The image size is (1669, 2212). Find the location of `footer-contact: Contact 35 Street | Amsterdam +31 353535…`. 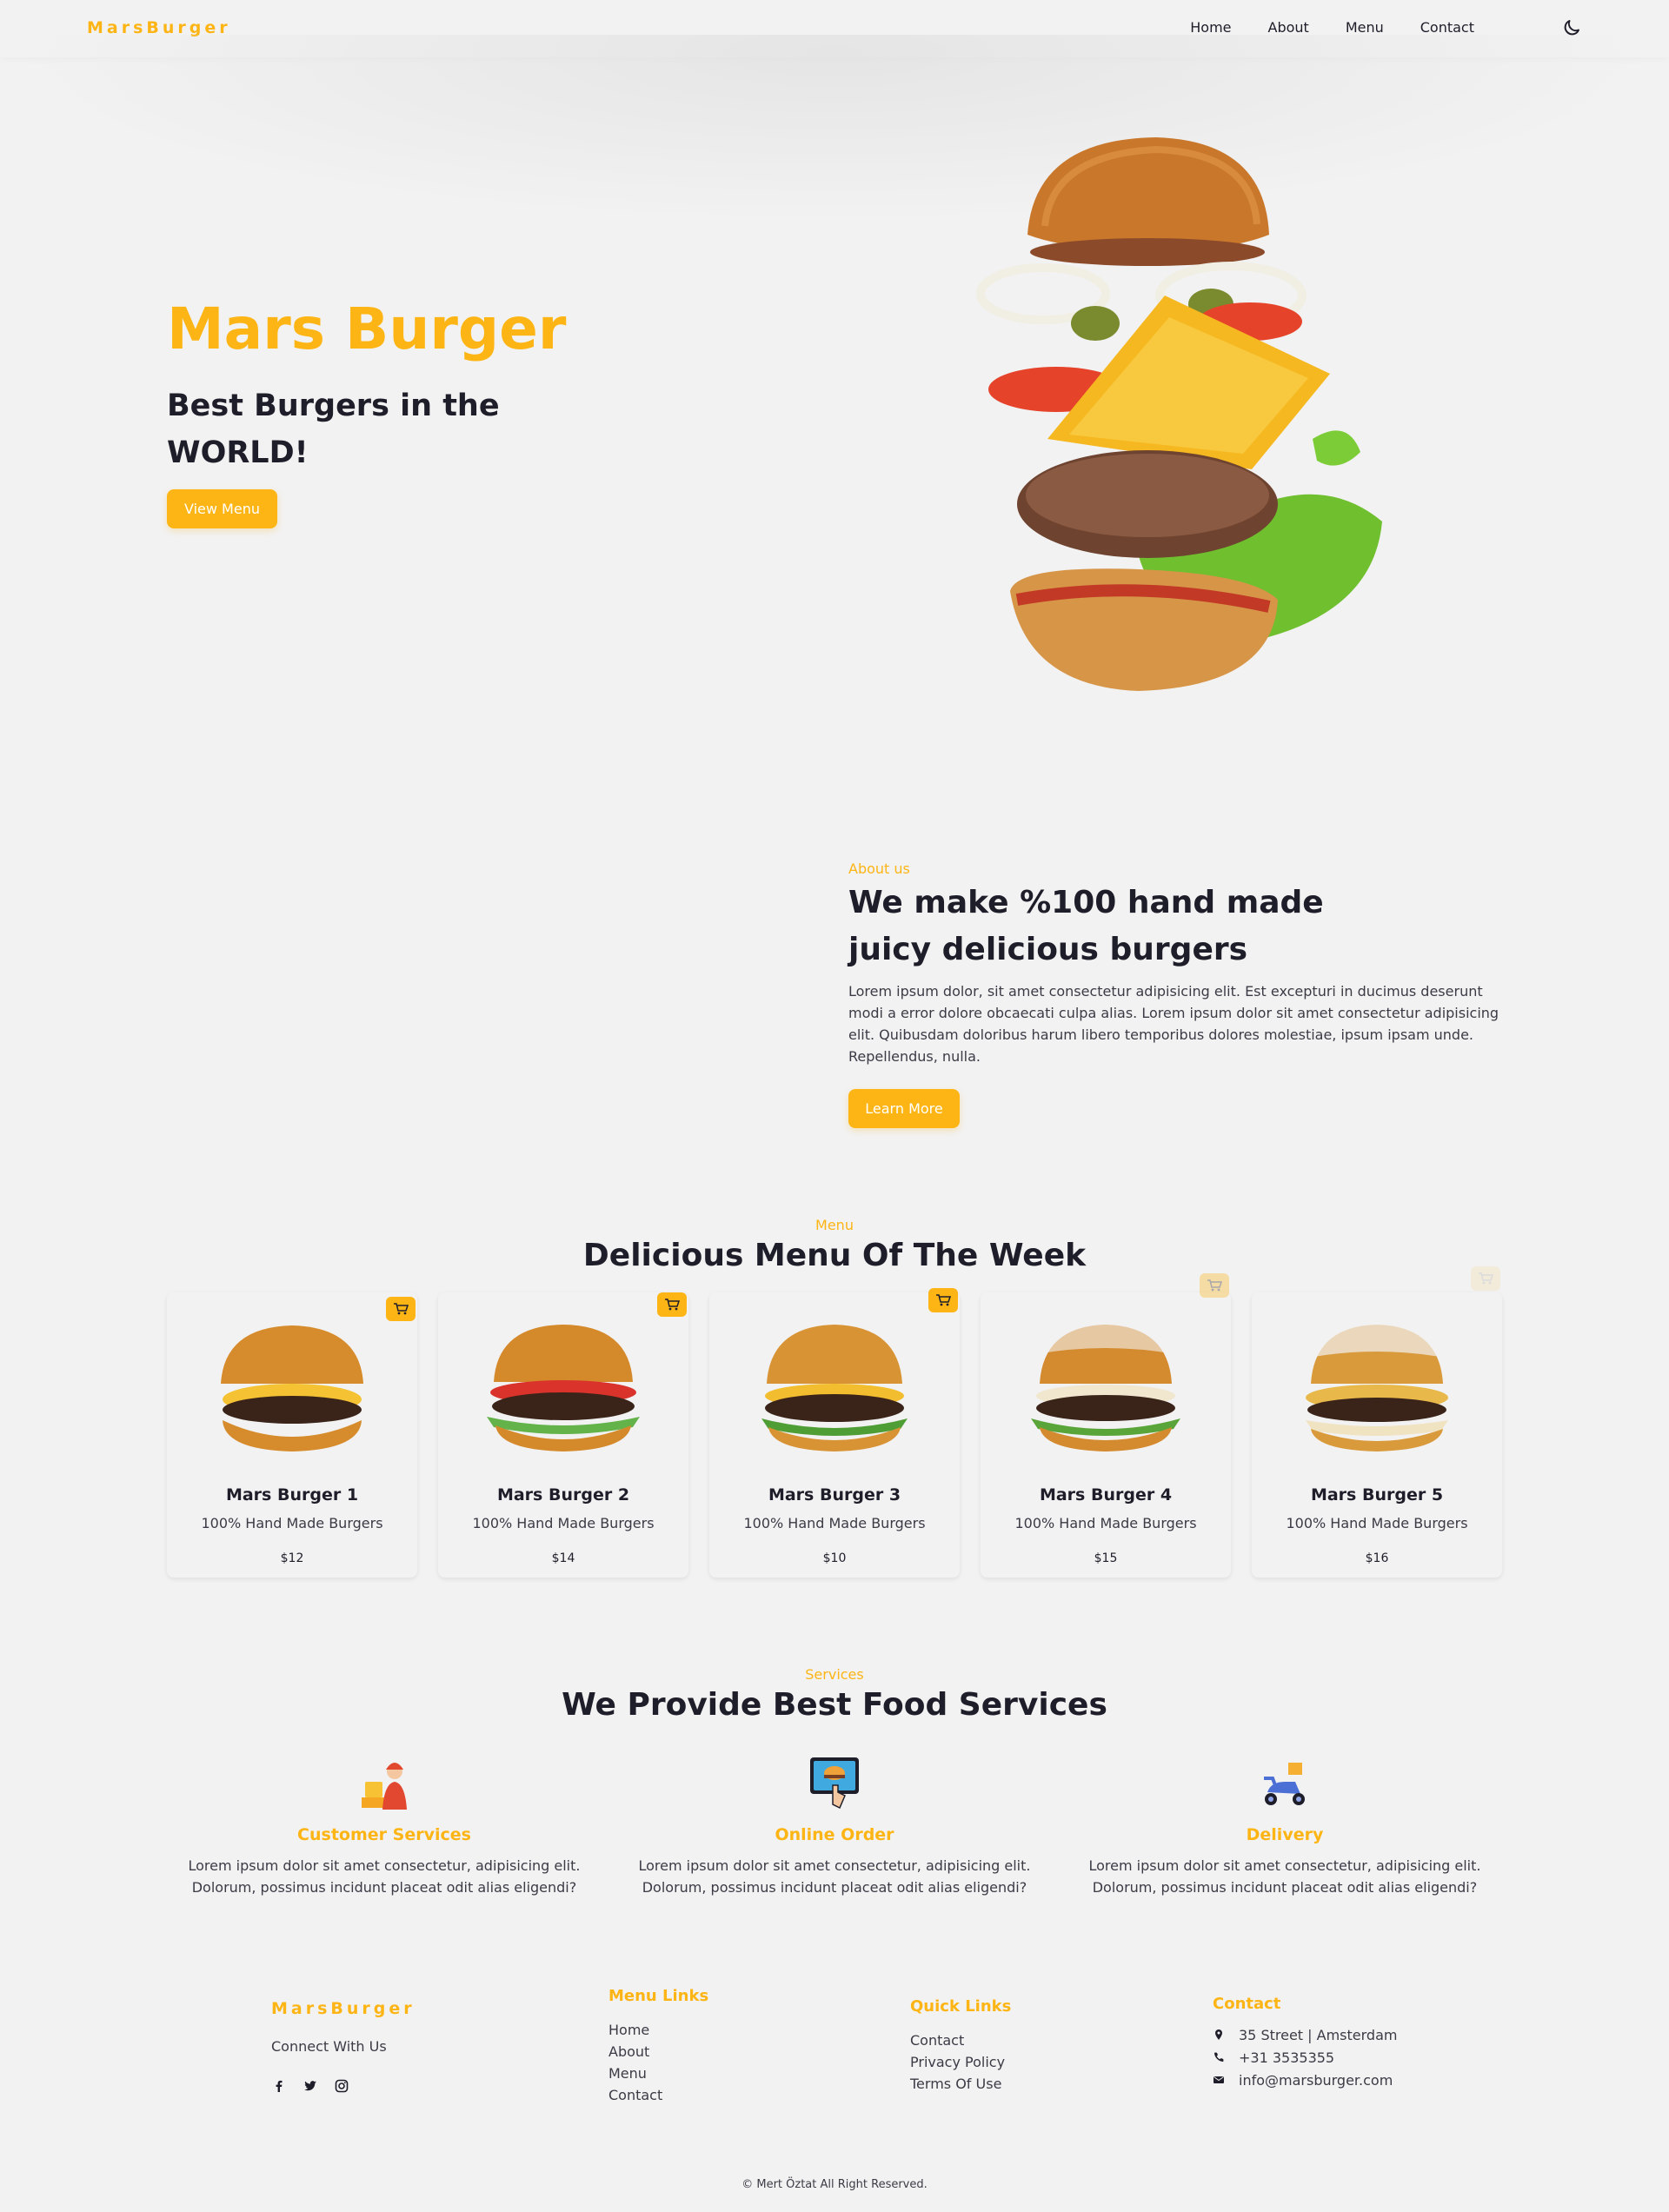

footer-contact: Contact 35 Street | Amsterdam +31 353535… is located at coordinates (1305, 2043).